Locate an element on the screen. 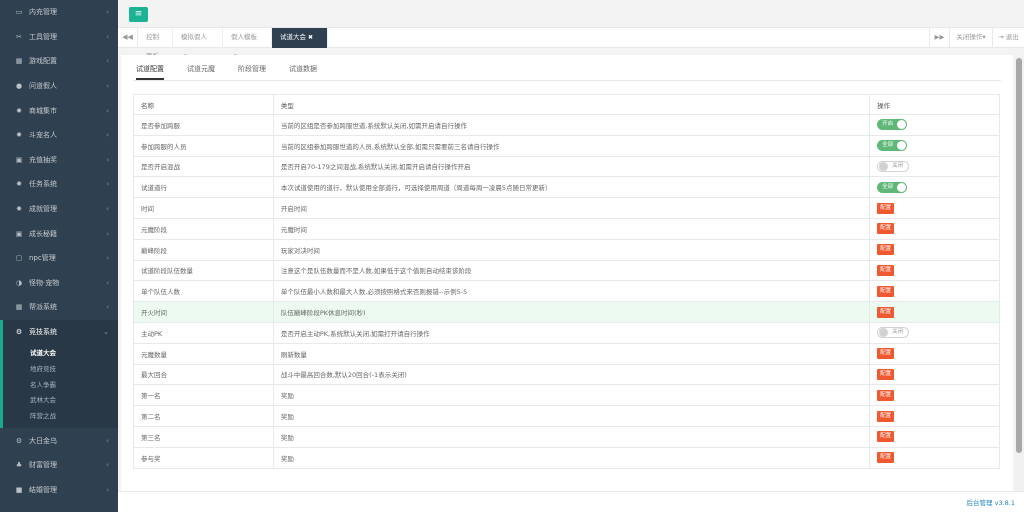 This screenshot has height=512, width=1024. sidebar-item-label: 工具管理 is located at coordinates (43, 36).